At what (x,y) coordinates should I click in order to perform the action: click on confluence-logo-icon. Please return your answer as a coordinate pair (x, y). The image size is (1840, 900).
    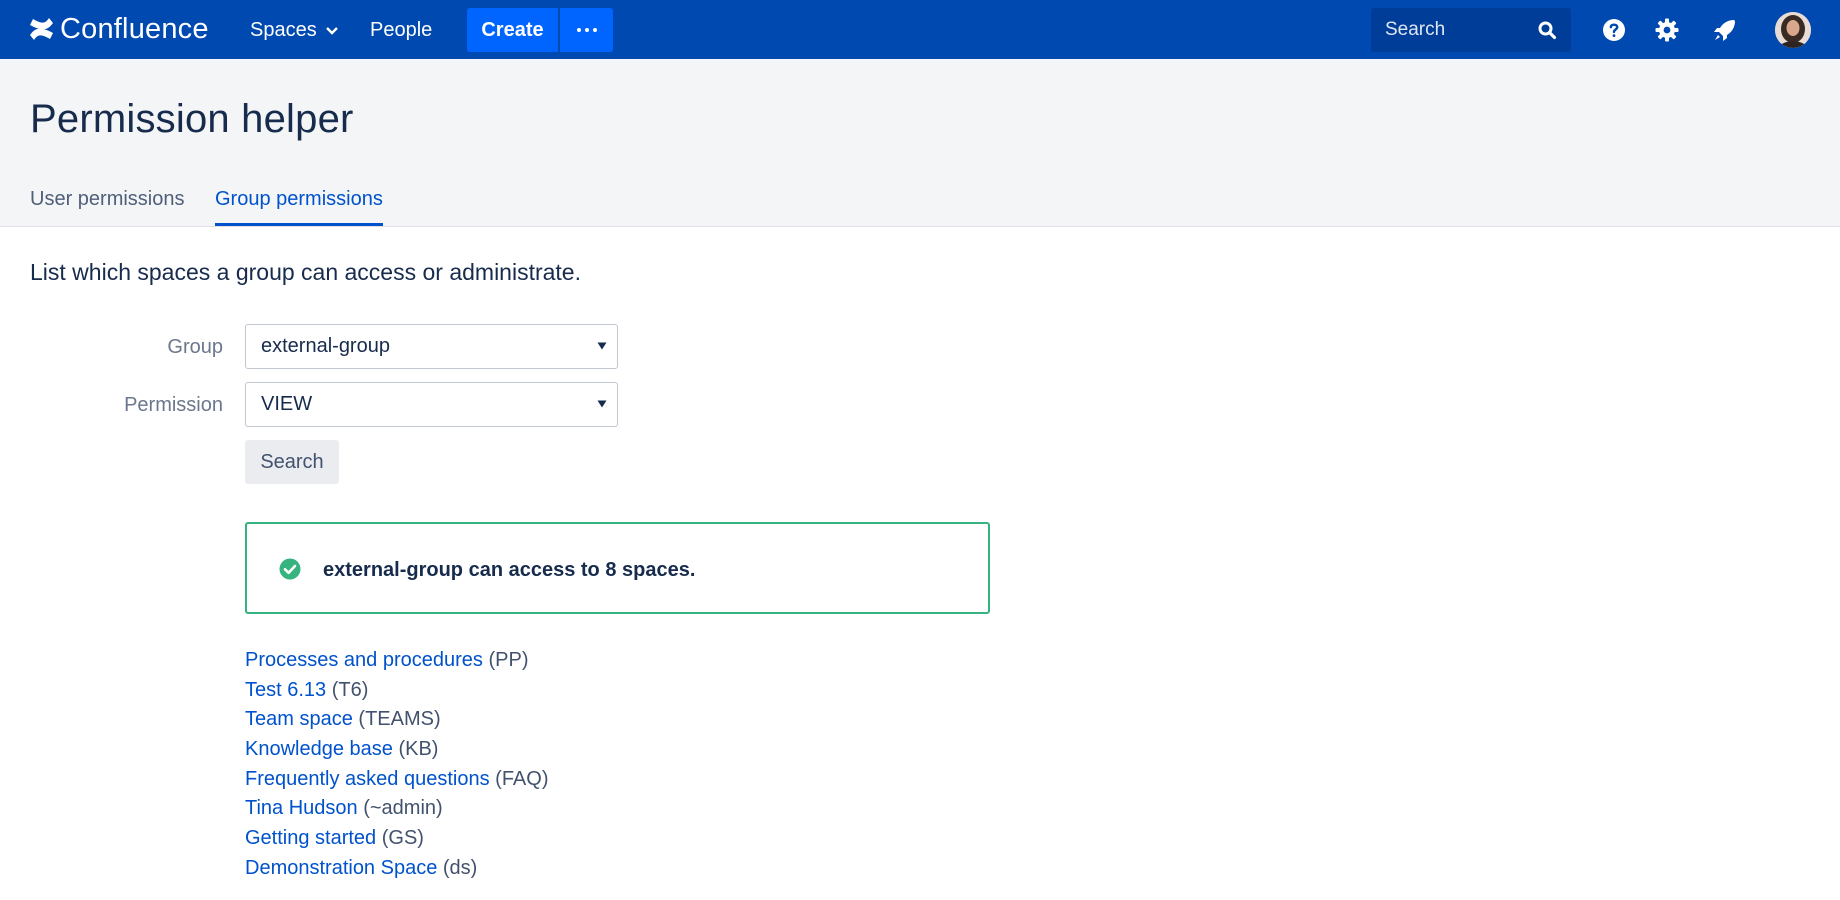
    Looking at the image, I should click on (41, 29).